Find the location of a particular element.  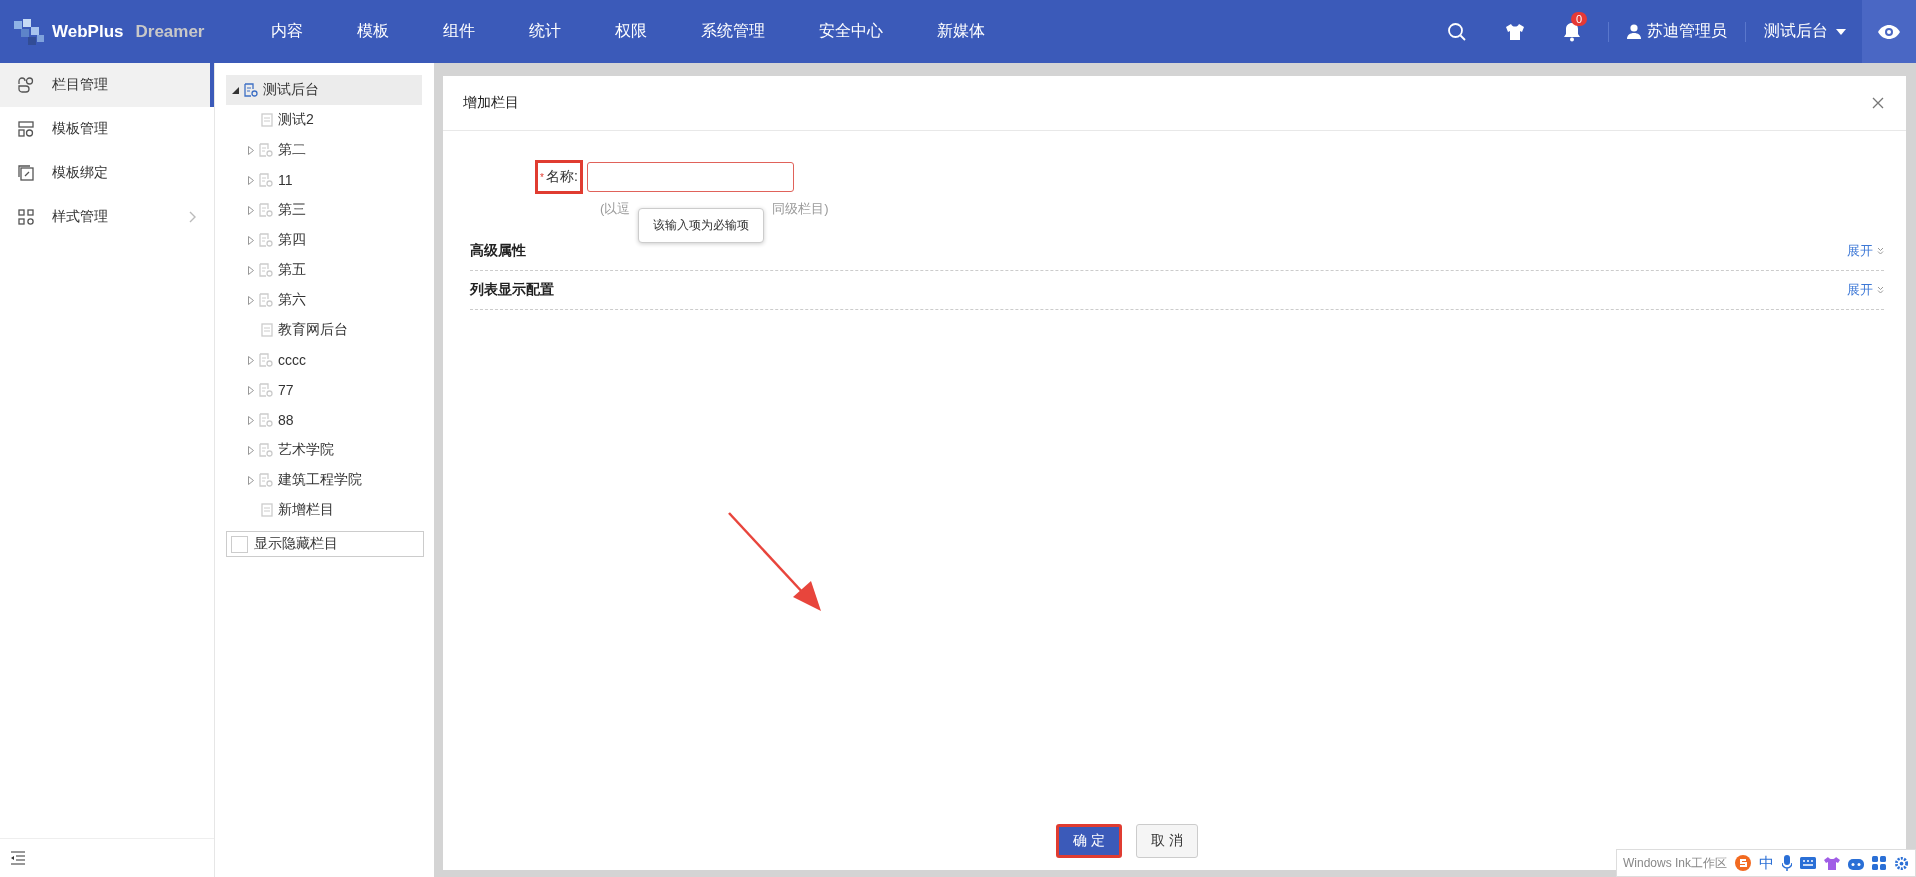

tree-node: 第四 is located at coordinates (324, 240).